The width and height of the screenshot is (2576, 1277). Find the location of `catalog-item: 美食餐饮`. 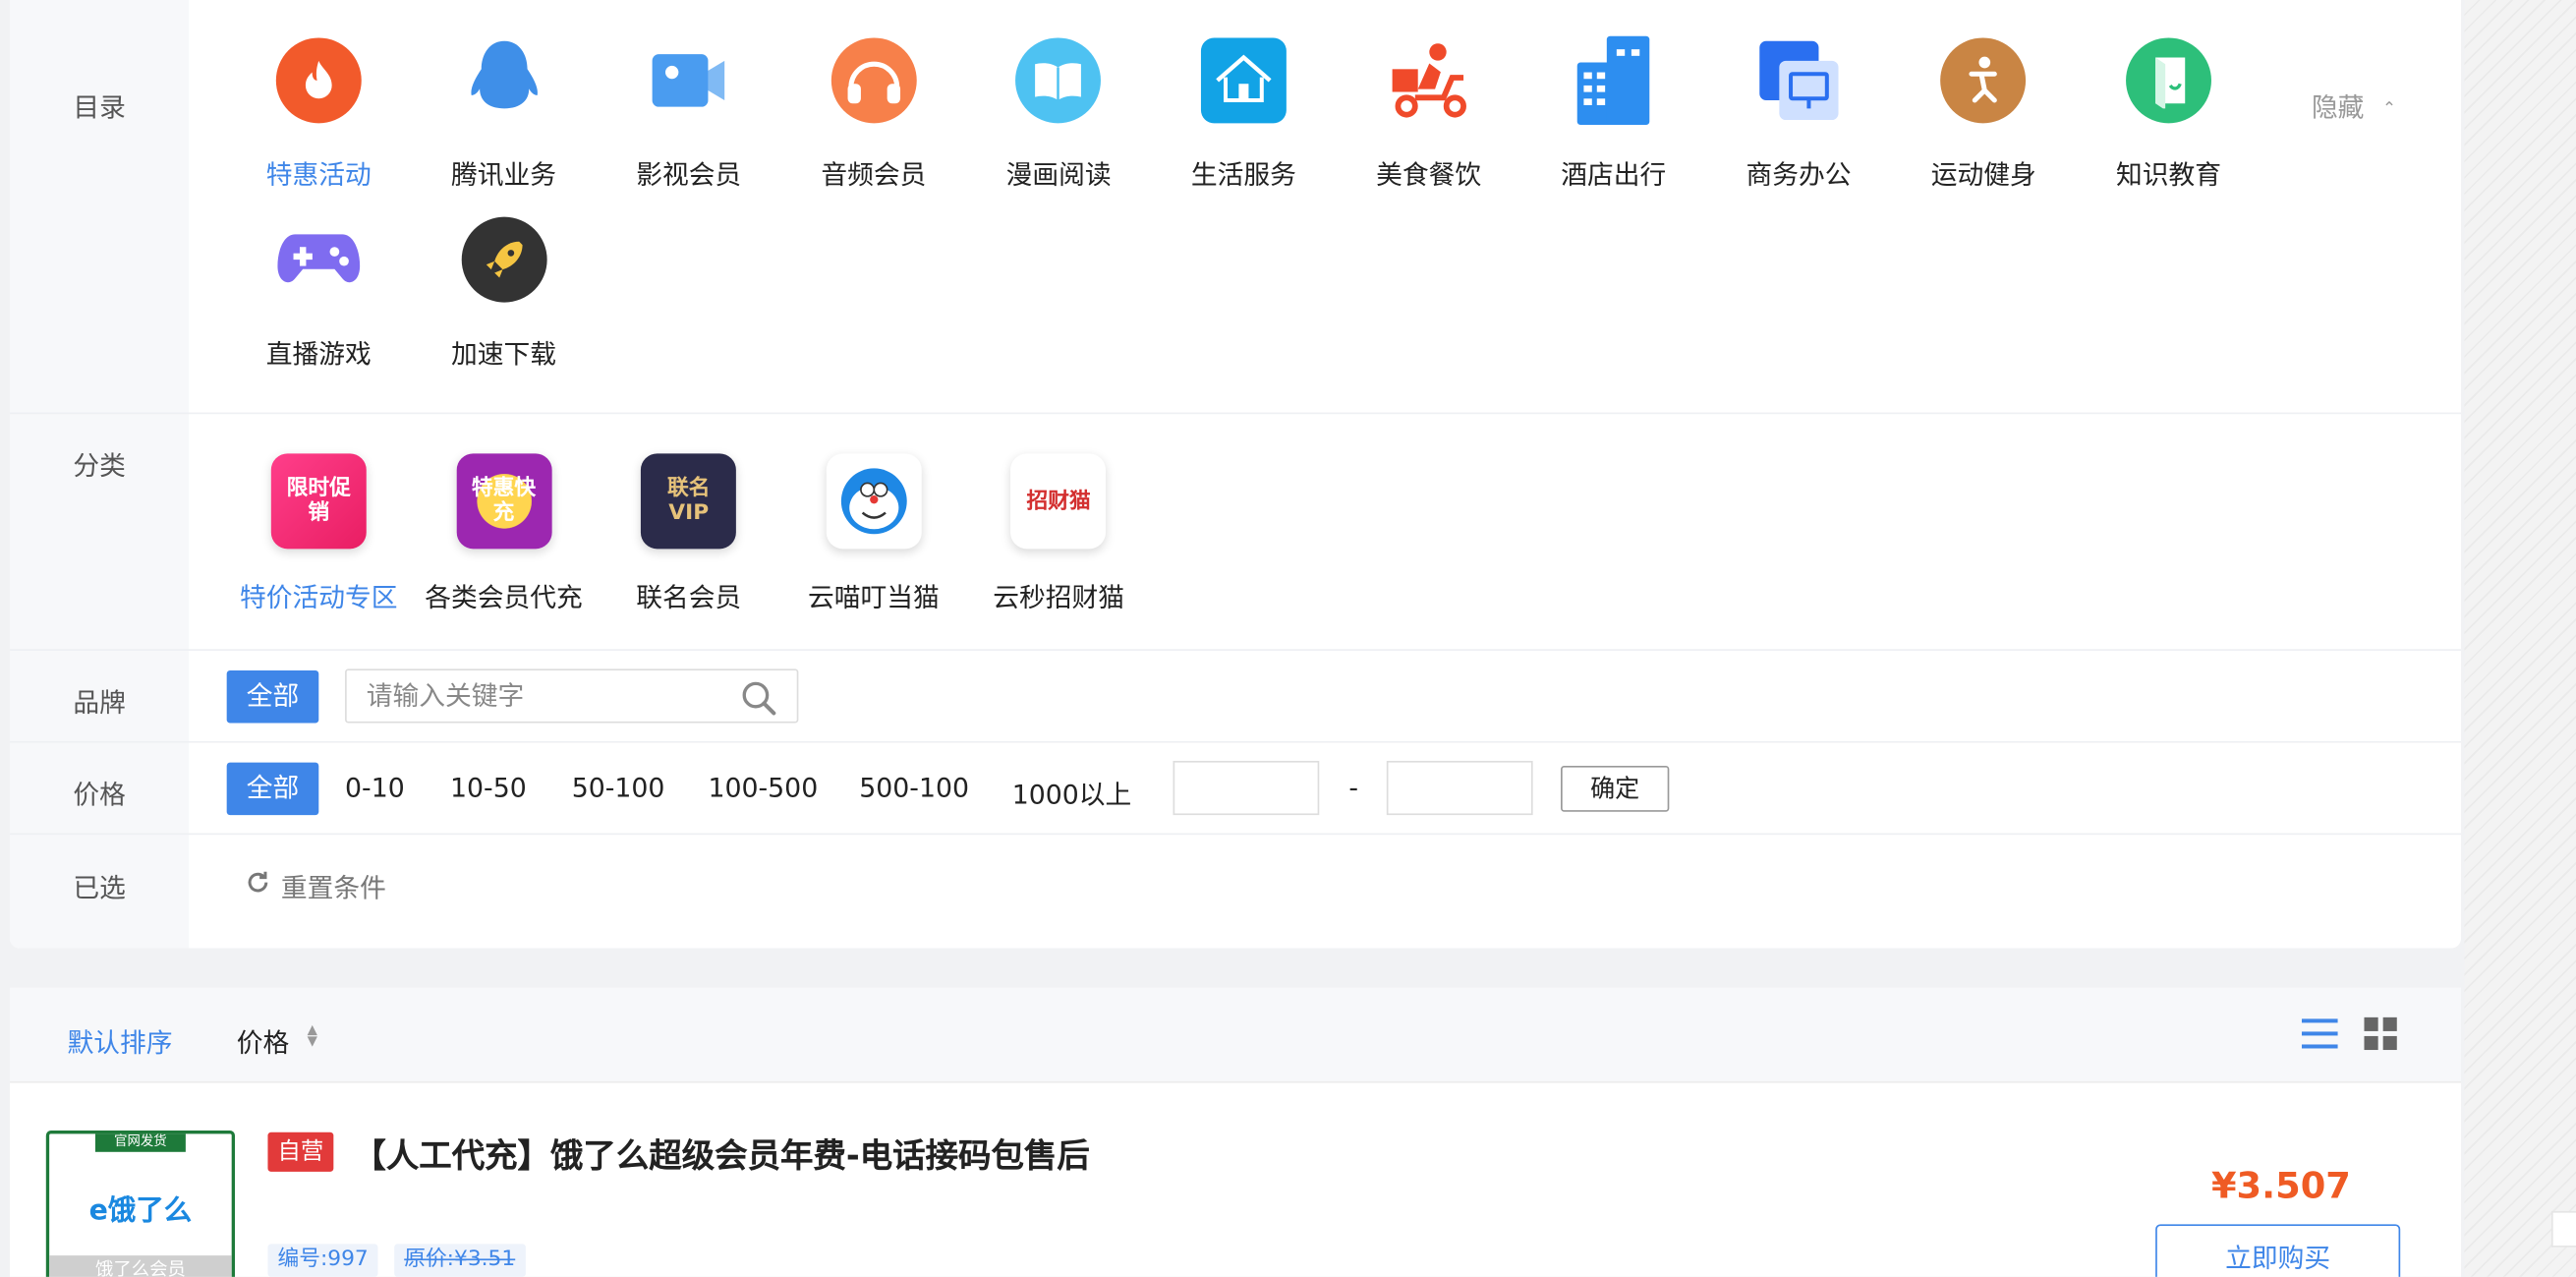

catalog-item: 美食餐饮 is located at coordinates (1429, 115).